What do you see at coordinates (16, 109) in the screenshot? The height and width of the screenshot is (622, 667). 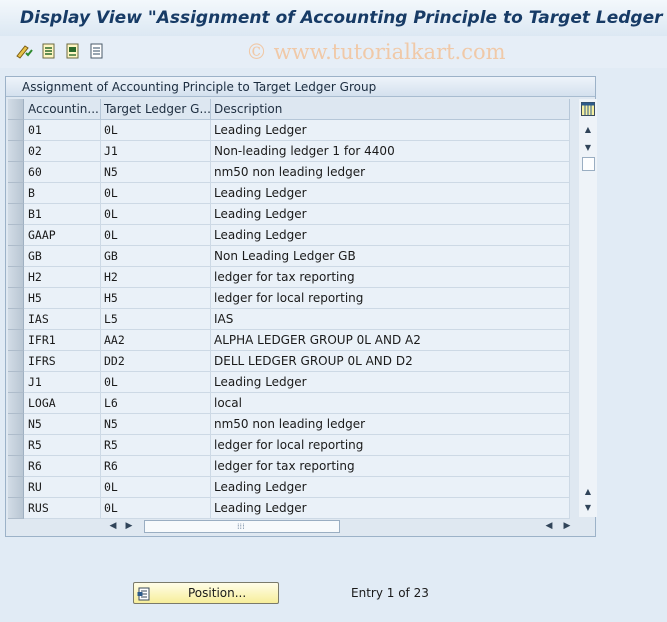 I see `select-all-cell` at bounding box center [16, 109].